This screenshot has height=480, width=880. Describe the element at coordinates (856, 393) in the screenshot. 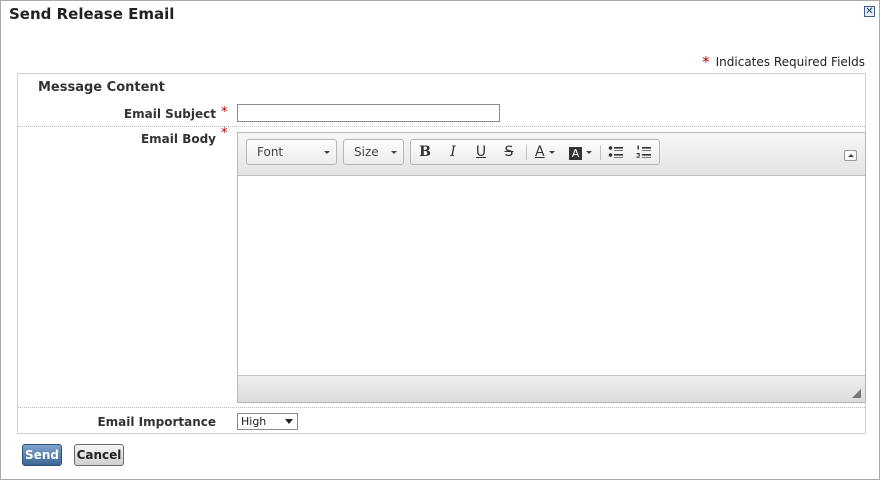

I see `resize-grip-icon` at that location.